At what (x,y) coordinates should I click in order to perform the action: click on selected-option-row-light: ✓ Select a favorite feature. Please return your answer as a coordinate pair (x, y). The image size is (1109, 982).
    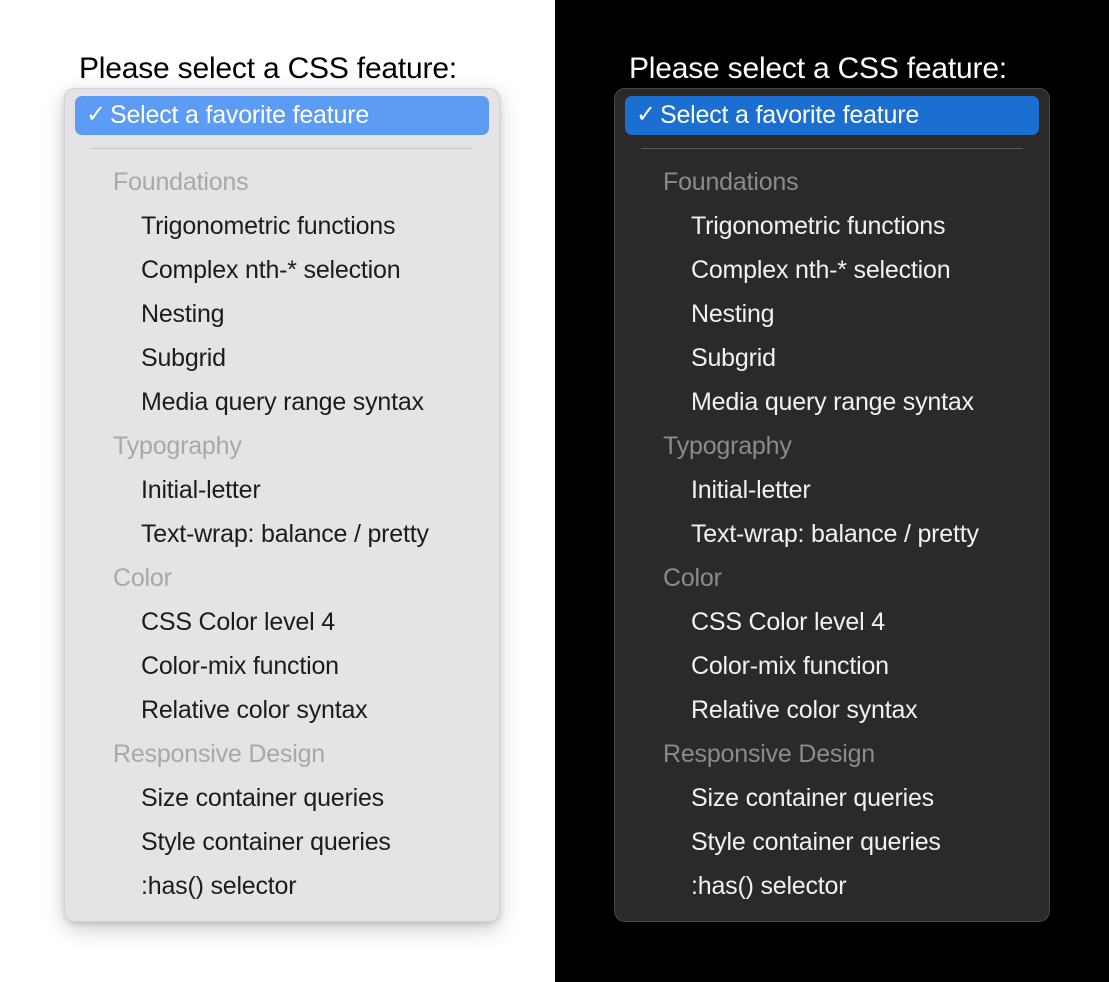
    Looking at the image, I should click on (282, 115).